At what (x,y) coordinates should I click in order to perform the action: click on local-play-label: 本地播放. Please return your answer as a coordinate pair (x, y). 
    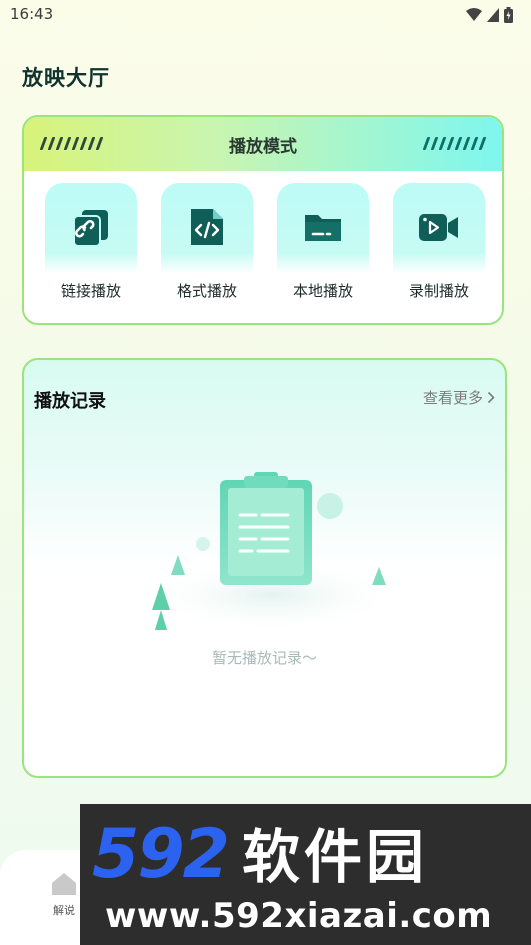
    Looking at the image, I should click on (322, 291).